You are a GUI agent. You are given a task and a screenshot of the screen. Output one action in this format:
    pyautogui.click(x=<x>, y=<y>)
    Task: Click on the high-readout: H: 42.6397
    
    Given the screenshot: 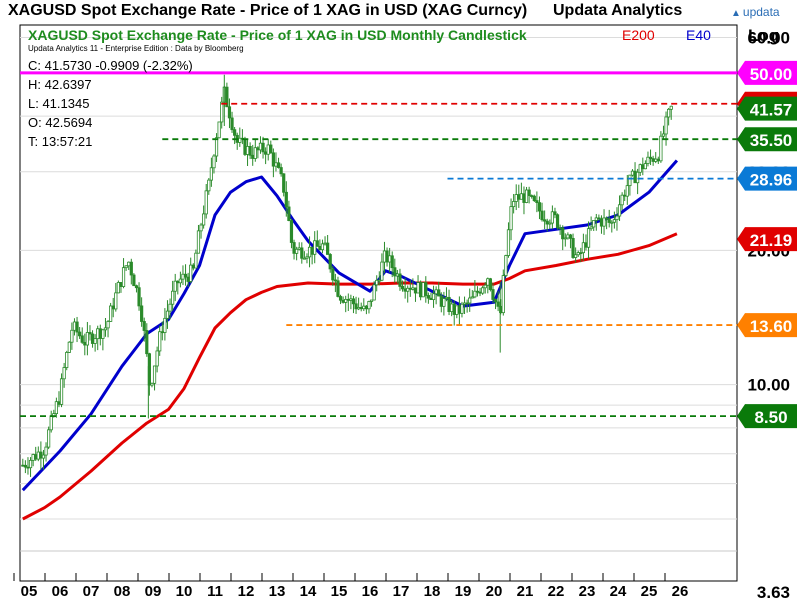 What is the action you would take?
    pyautogui.click(x=60, y=84)
    